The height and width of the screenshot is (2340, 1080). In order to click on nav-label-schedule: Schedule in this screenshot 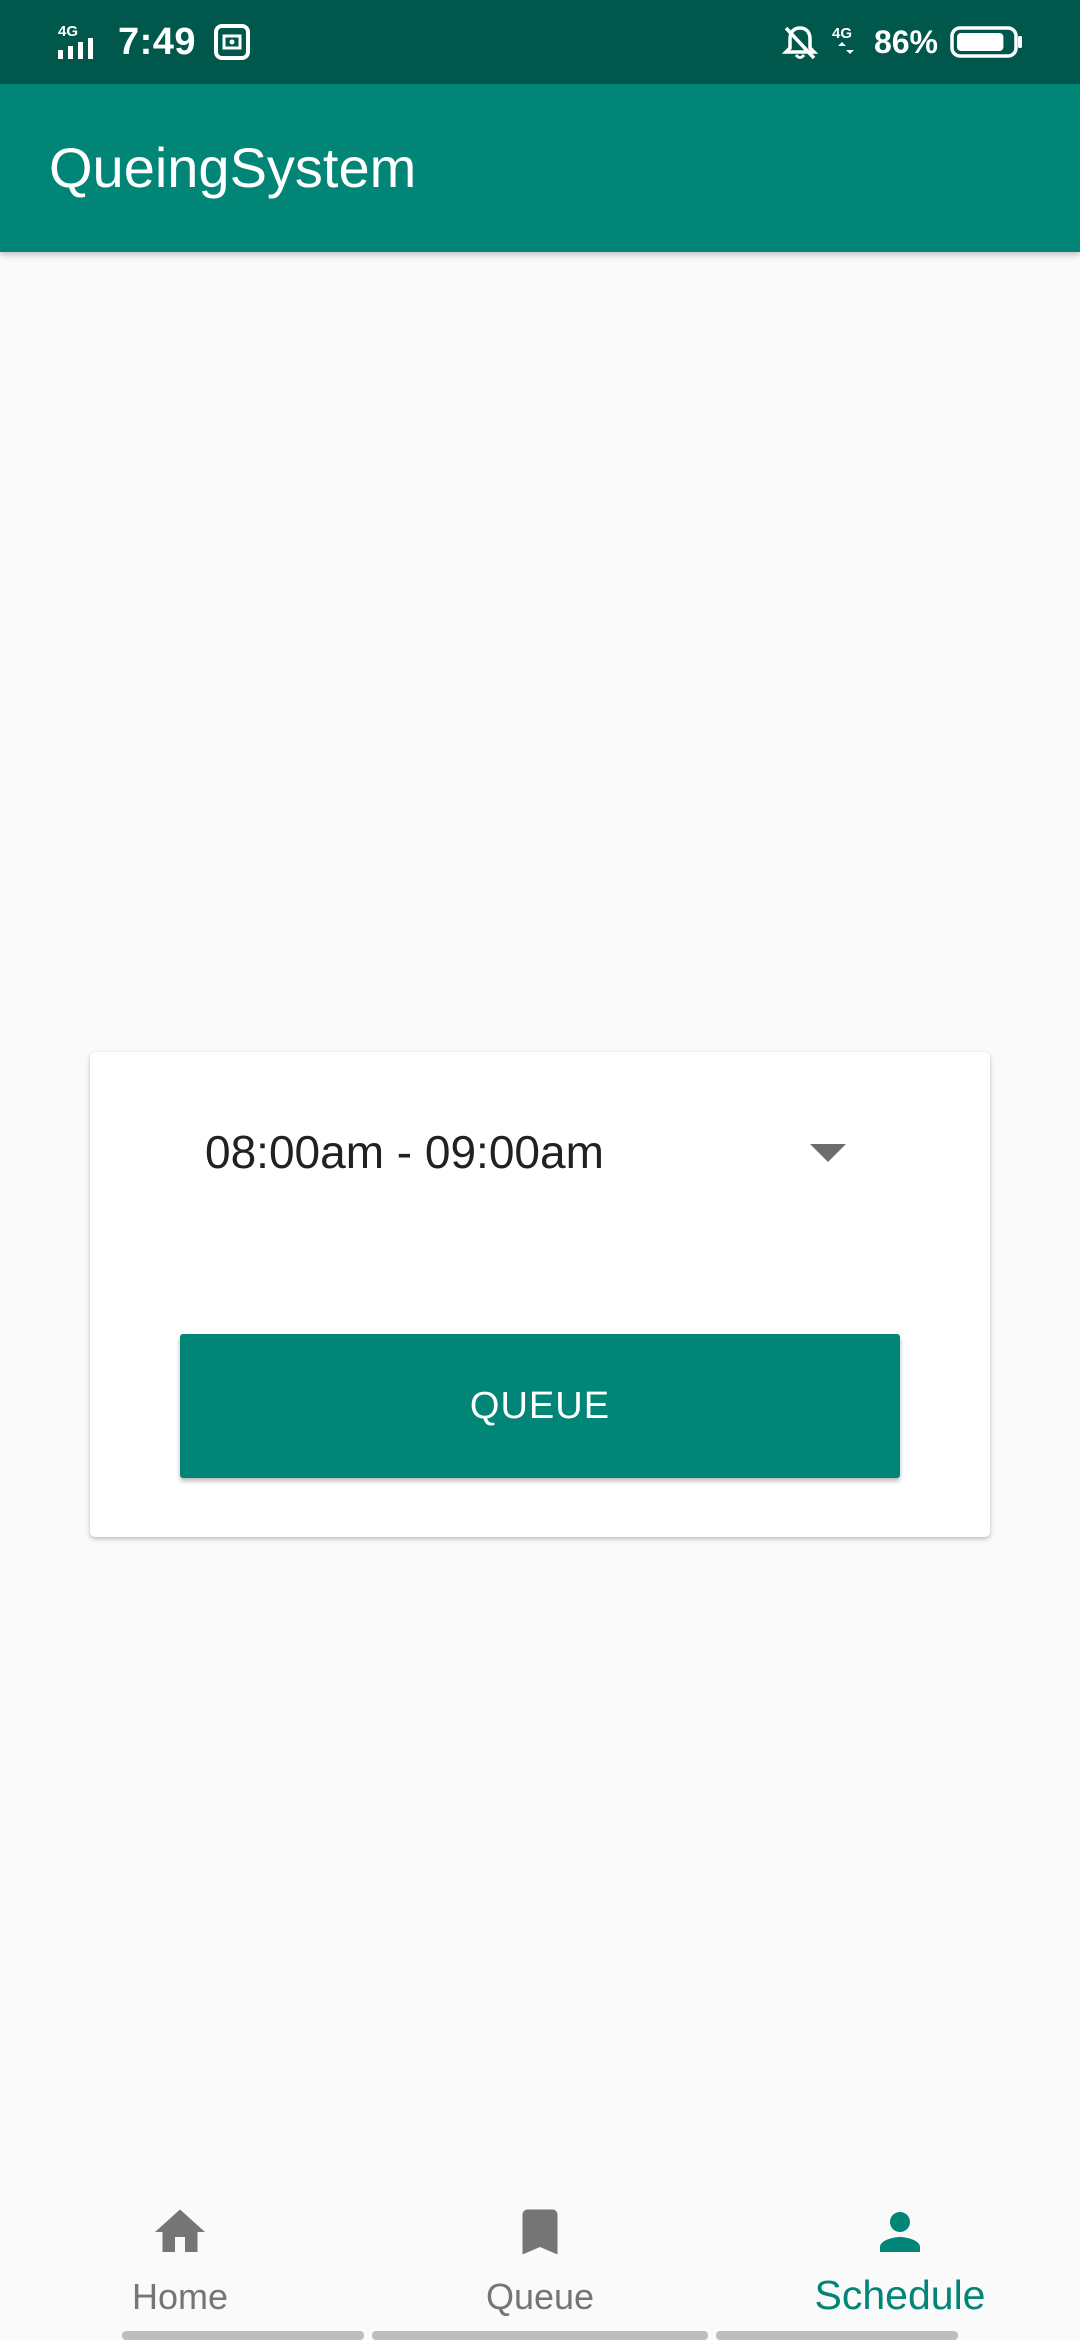, I will do `click(900, 2295)`.